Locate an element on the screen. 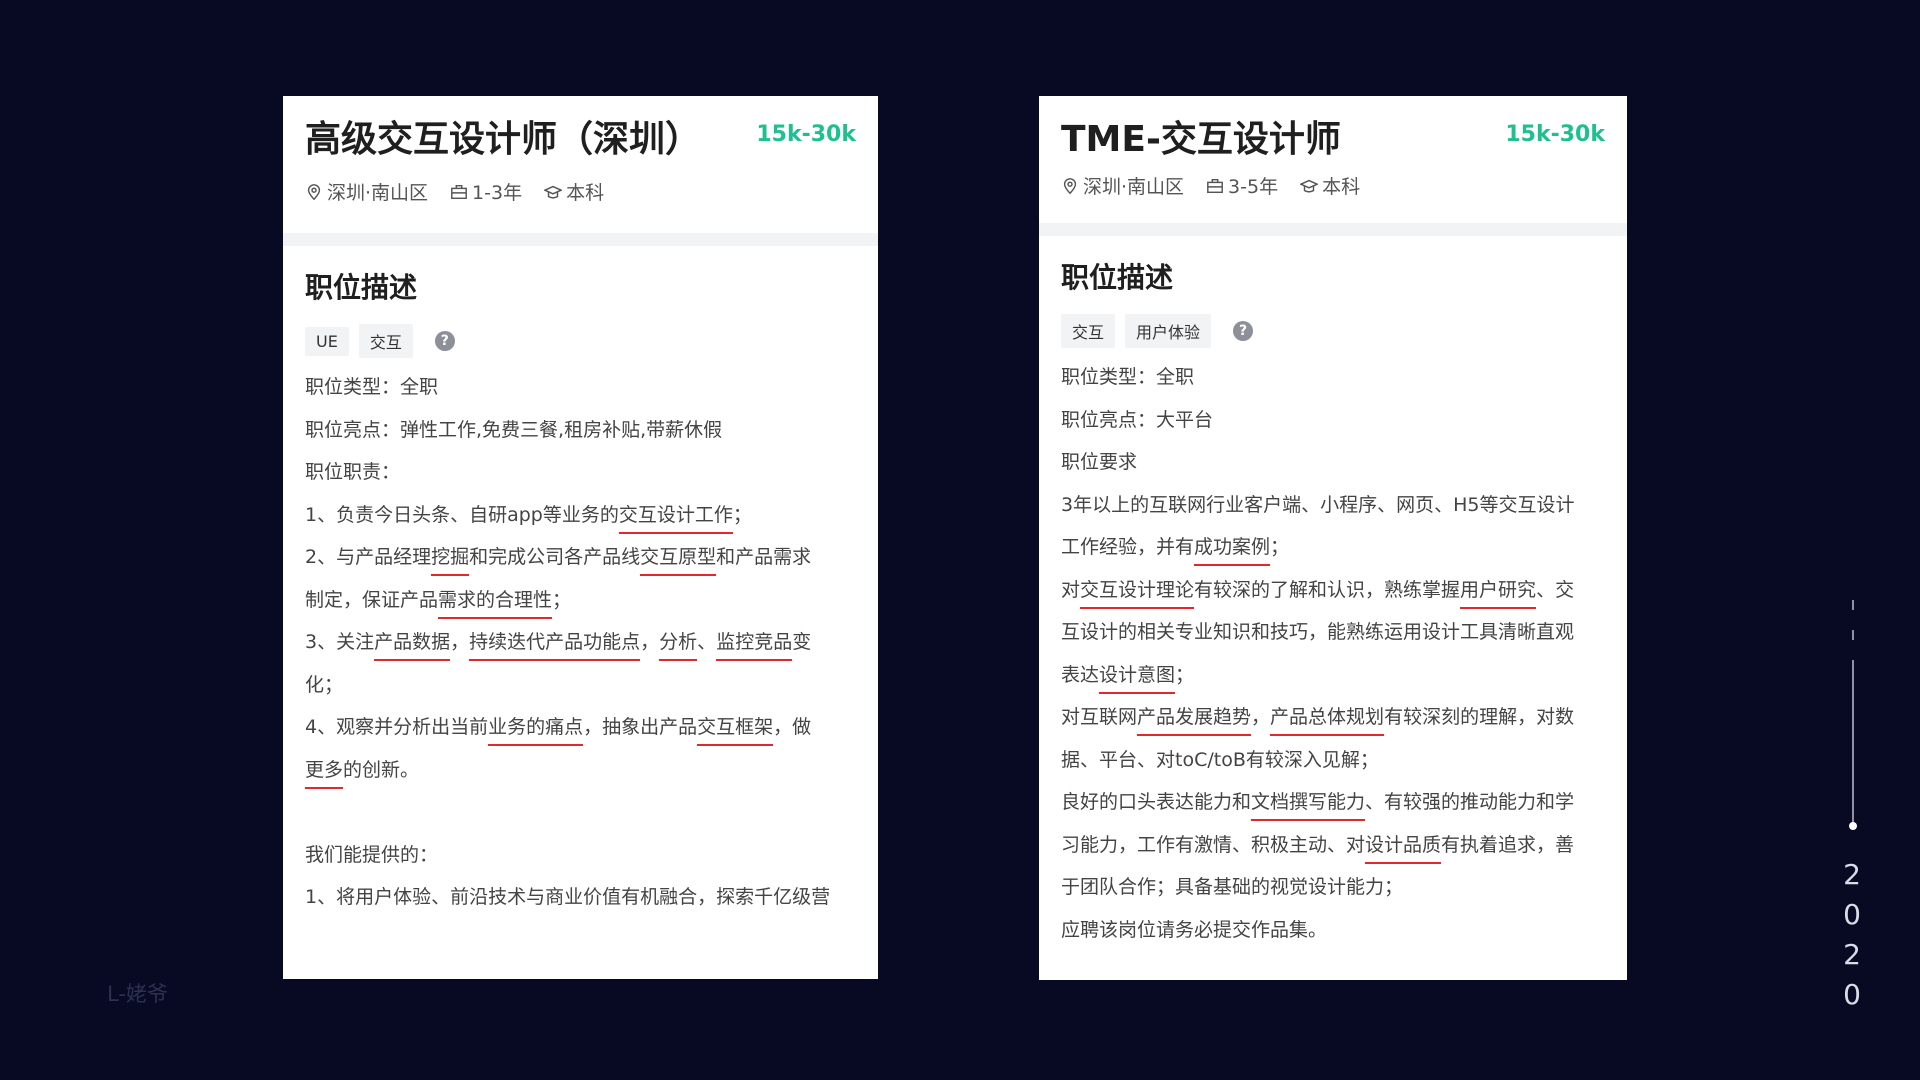 The height and width of the screenshot is (1080, 1920). description-line: 于团队合作；具备基础的视觉设计能力； is located at coordinates (1232, 887).